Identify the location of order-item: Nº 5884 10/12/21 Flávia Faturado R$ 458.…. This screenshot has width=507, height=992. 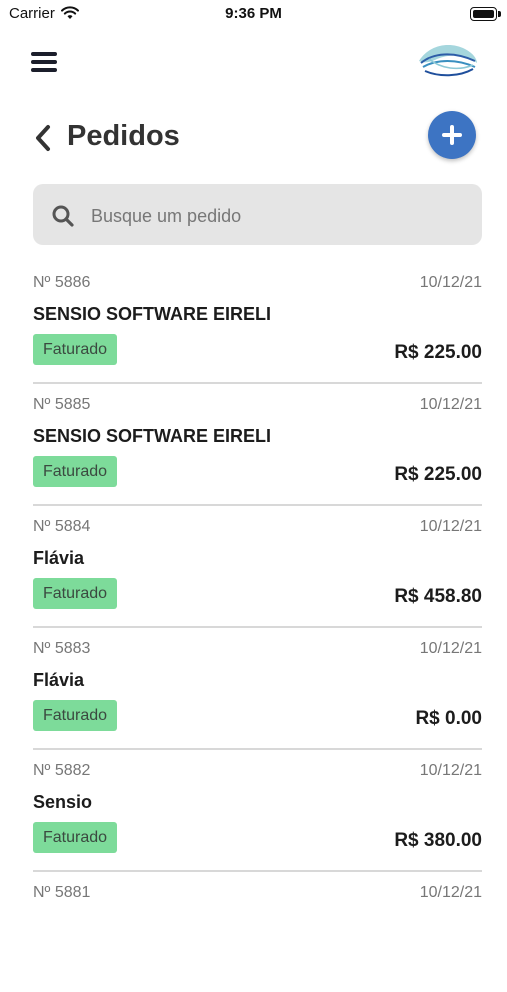
(257, 567).